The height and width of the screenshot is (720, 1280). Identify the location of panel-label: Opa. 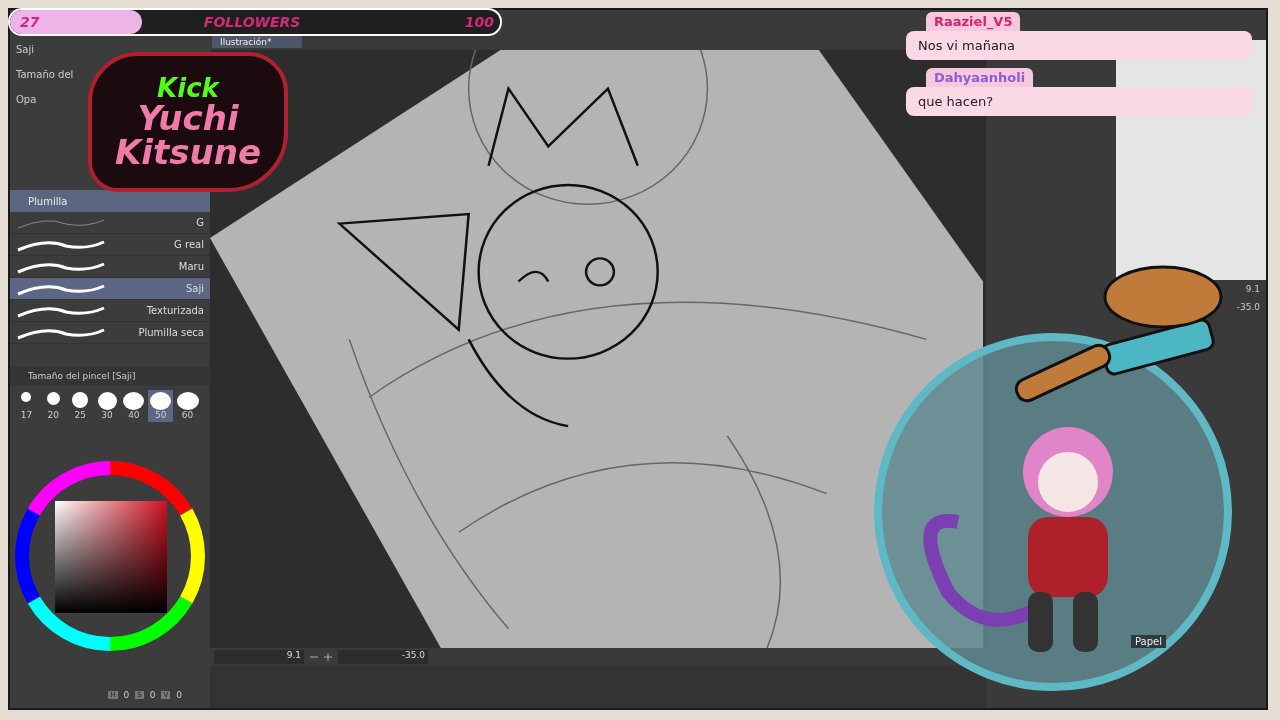
(27, 99).